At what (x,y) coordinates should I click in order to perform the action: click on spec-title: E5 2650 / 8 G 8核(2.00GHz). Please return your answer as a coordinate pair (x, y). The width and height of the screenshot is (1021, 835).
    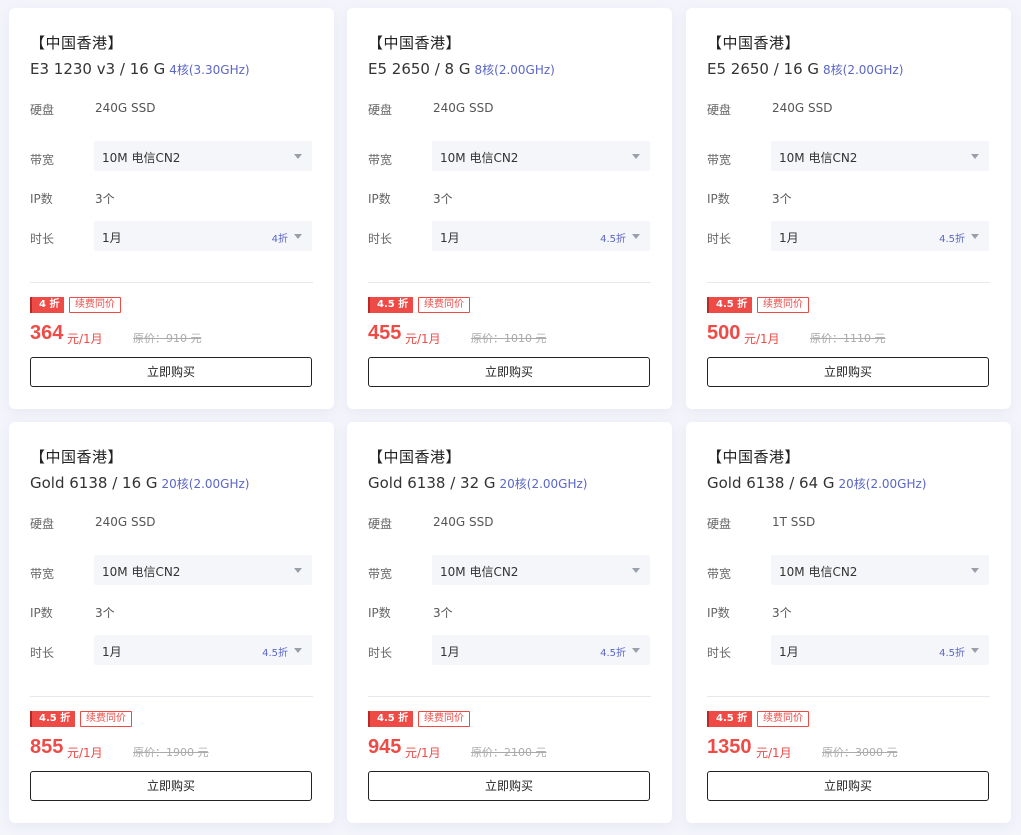
    Looking at the image, I should click on (461, 69).